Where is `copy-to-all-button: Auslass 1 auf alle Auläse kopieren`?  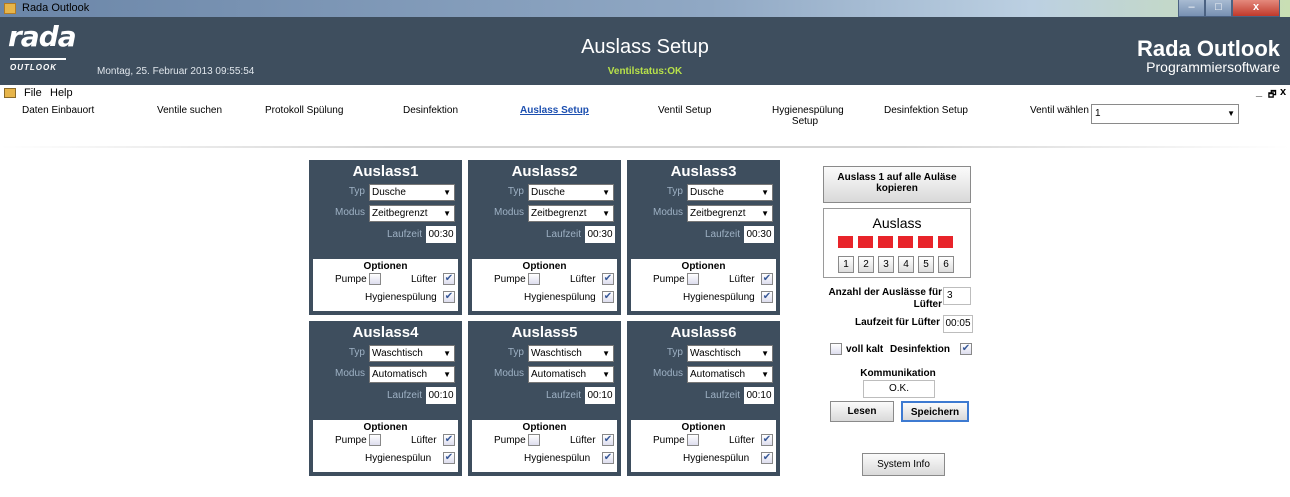
copy-to-all-button: Auslass 1 auf alle Auläse kopieren is located at coordinates (897, 184).